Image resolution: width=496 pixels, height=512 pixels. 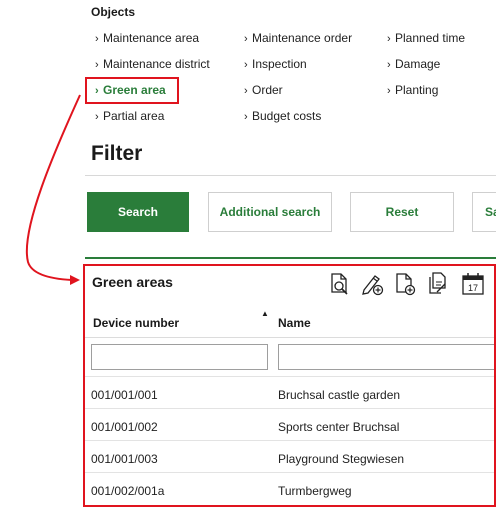 What do you see at coordinates (179, 357) in the screenshot?
I see `device-number-filter-input` at bounding box center [179, 357].